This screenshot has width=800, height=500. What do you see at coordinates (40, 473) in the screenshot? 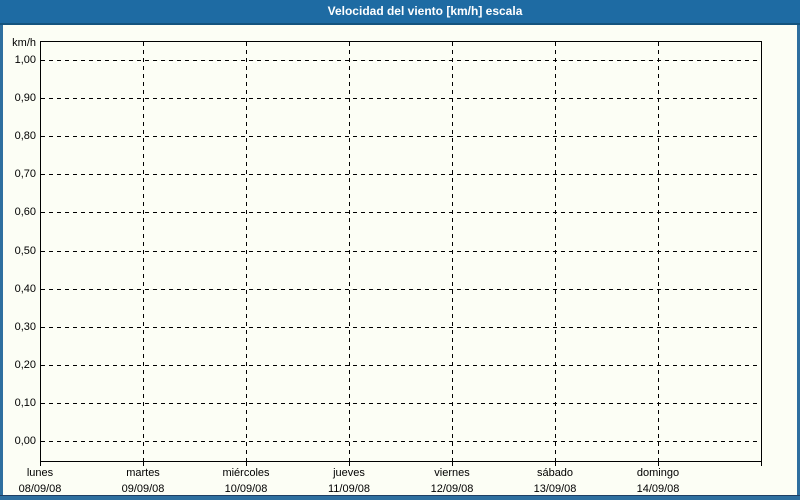
I see `x-day-label: lunes` at bounding box center [40, 473].